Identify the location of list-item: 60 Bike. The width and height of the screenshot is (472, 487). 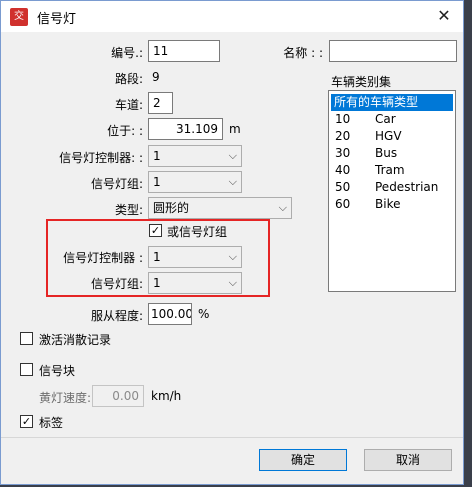
(392, 204).